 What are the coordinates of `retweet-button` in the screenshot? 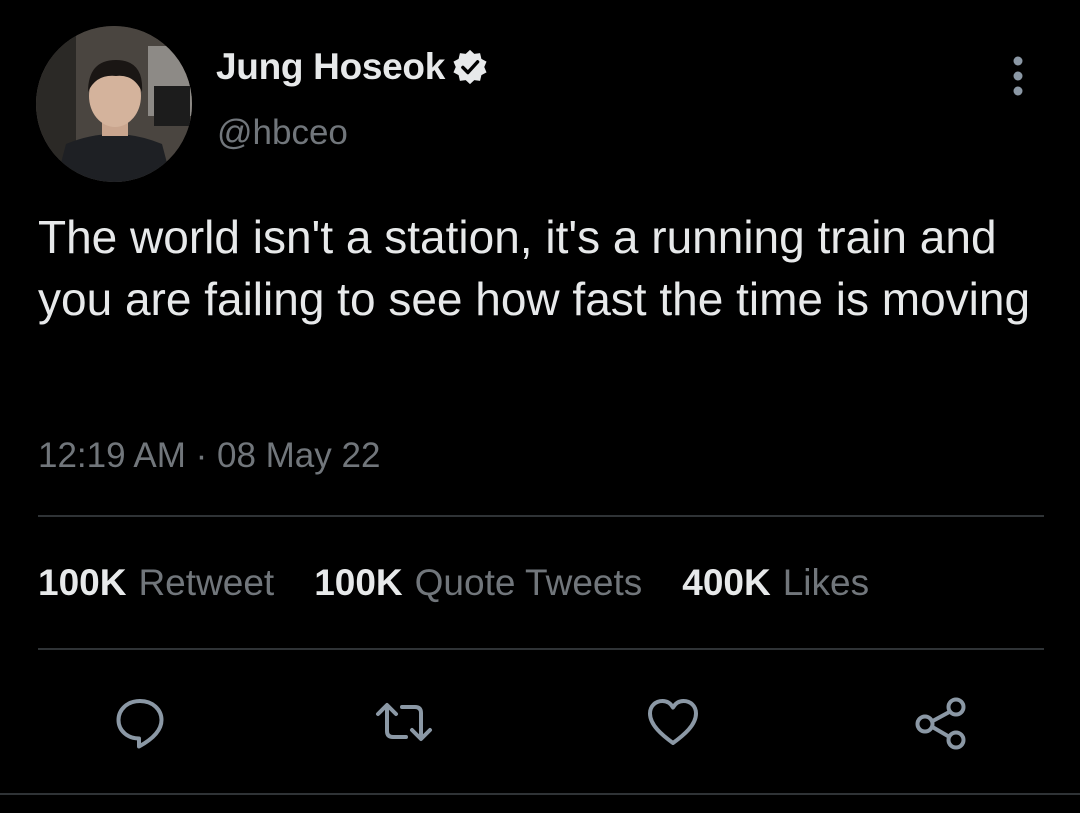 It's located at (404, 722).